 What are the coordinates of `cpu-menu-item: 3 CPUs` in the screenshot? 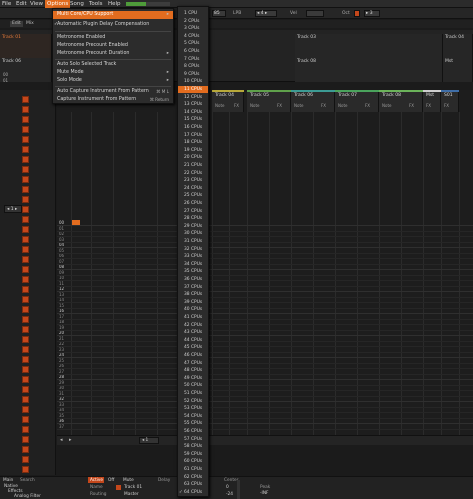 It's located at (193, 28).